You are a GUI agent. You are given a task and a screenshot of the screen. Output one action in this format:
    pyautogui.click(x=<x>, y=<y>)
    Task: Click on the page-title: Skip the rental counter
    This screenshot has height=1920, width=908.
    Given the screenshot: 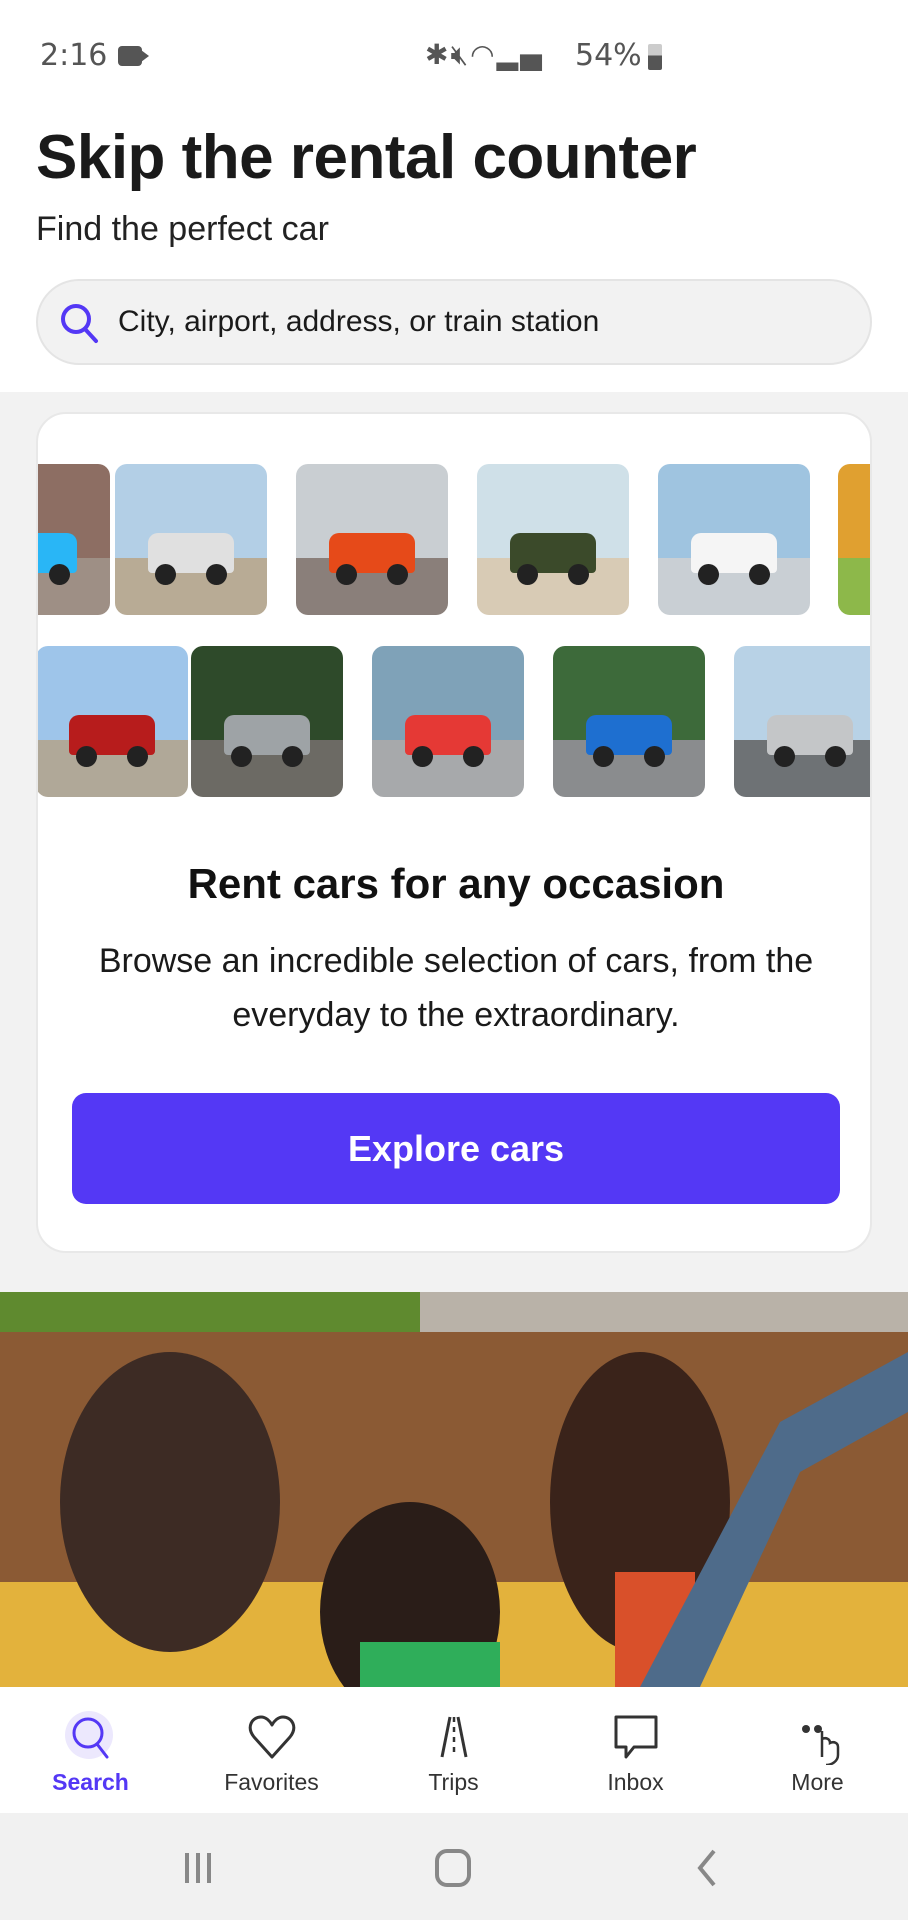 What is the action you would take?
    pyautogui.click(x=366, y=157)
    